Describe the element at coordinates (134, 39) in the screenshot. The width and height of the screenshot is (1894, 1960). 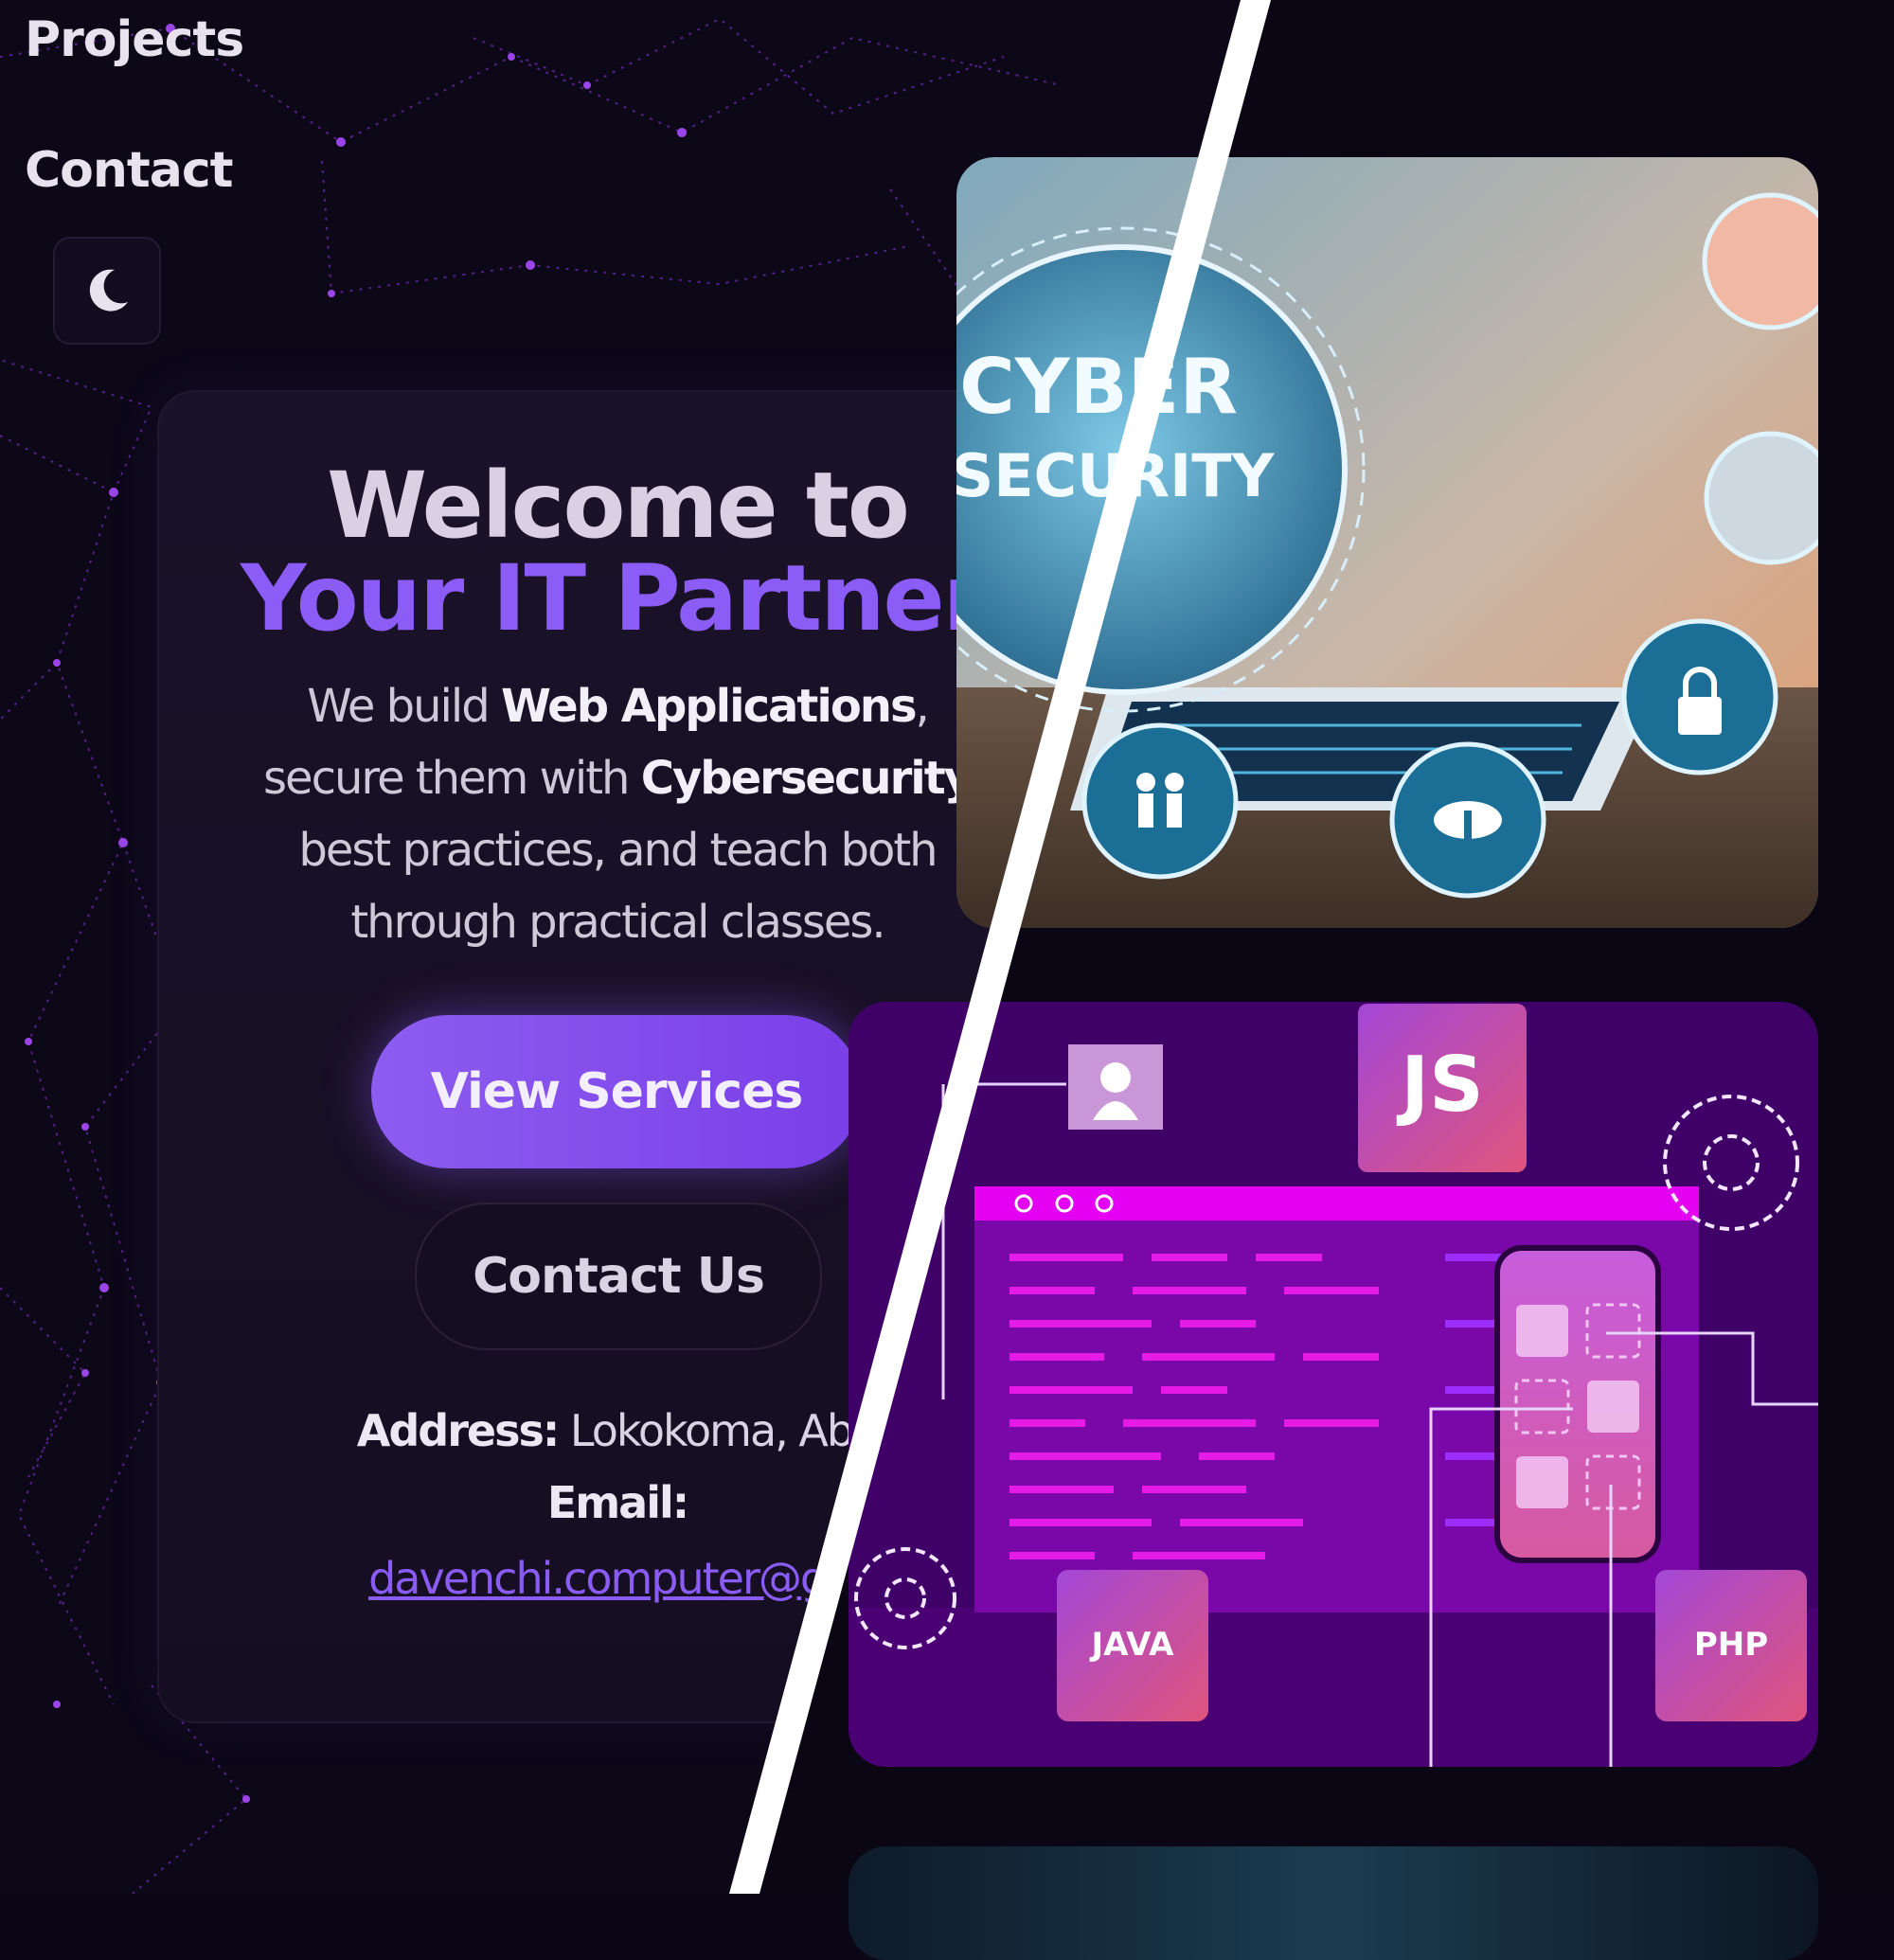
I see `nav-link-projects: Projects` at that location.